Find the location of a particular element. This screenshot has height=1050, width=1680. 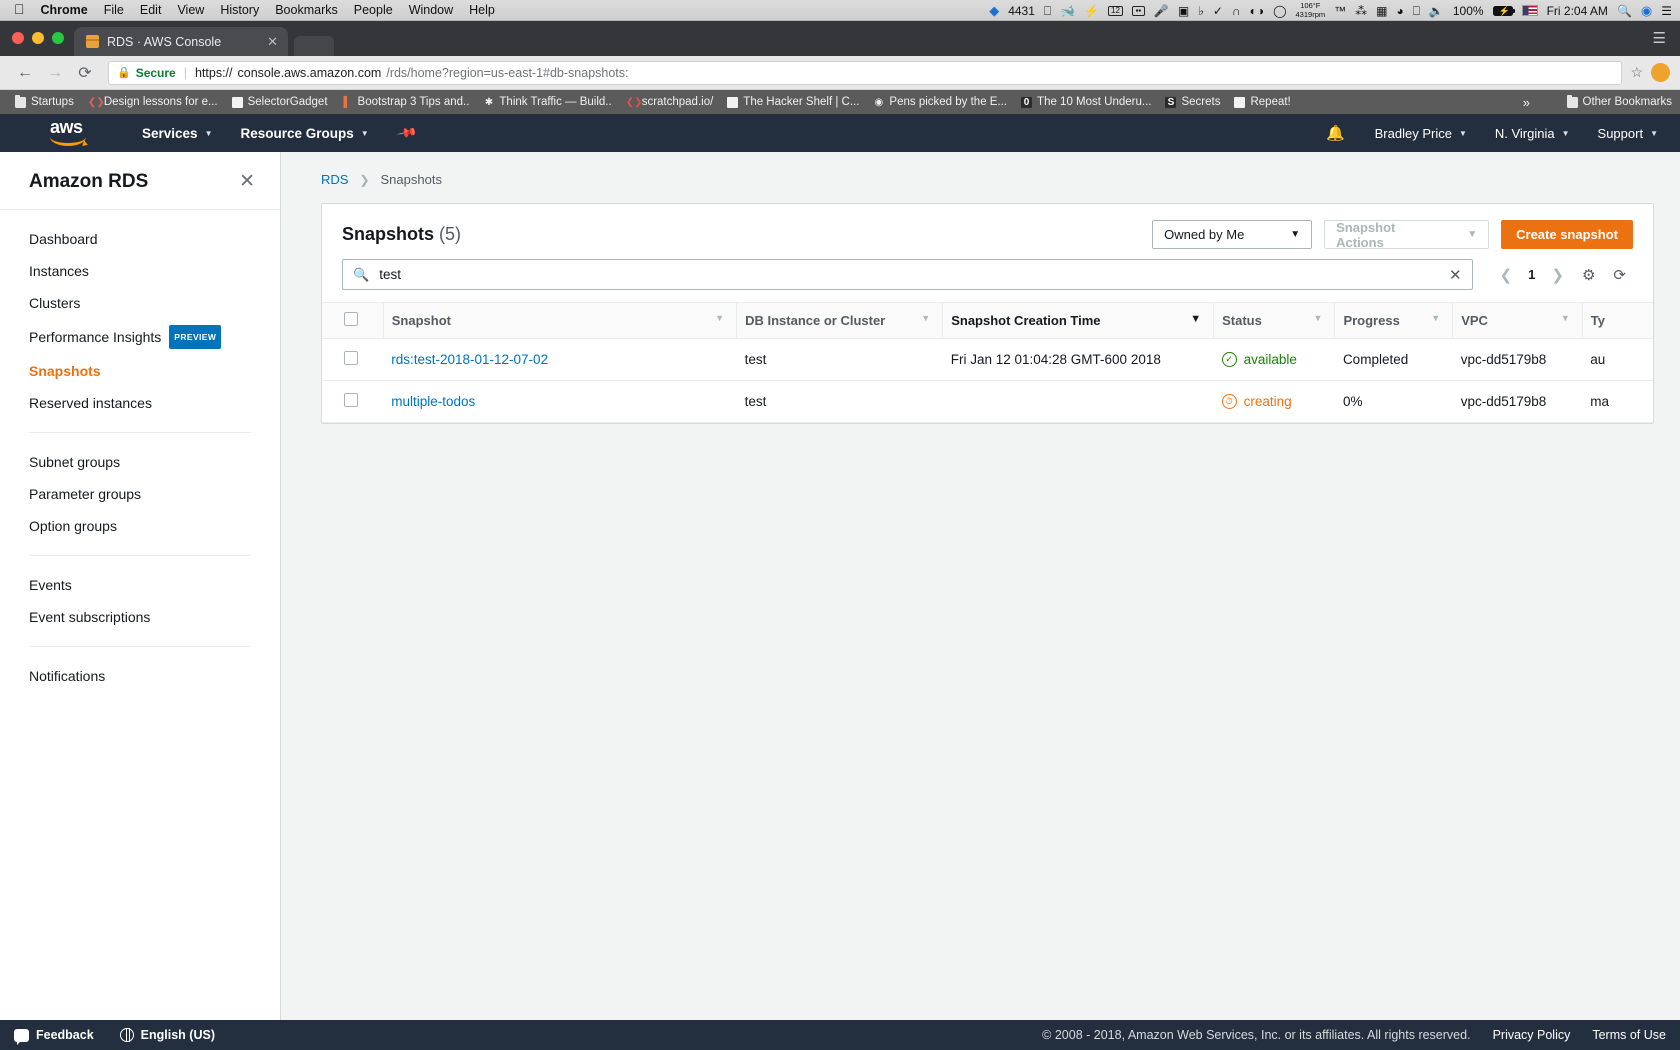

arc-icon: ∩ is located at coordinates (1236, 11).